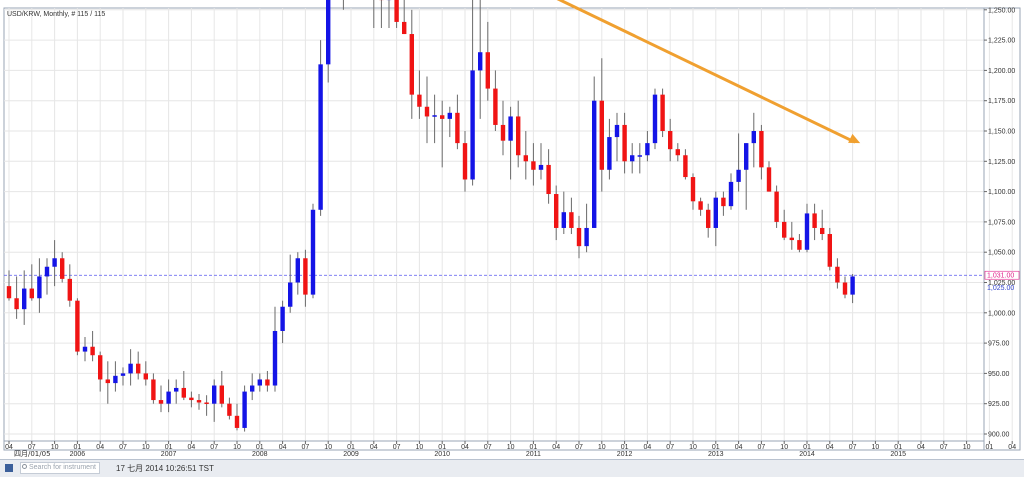  I want to click on y-tick-label: 1,225.00, so click(1001, 41).